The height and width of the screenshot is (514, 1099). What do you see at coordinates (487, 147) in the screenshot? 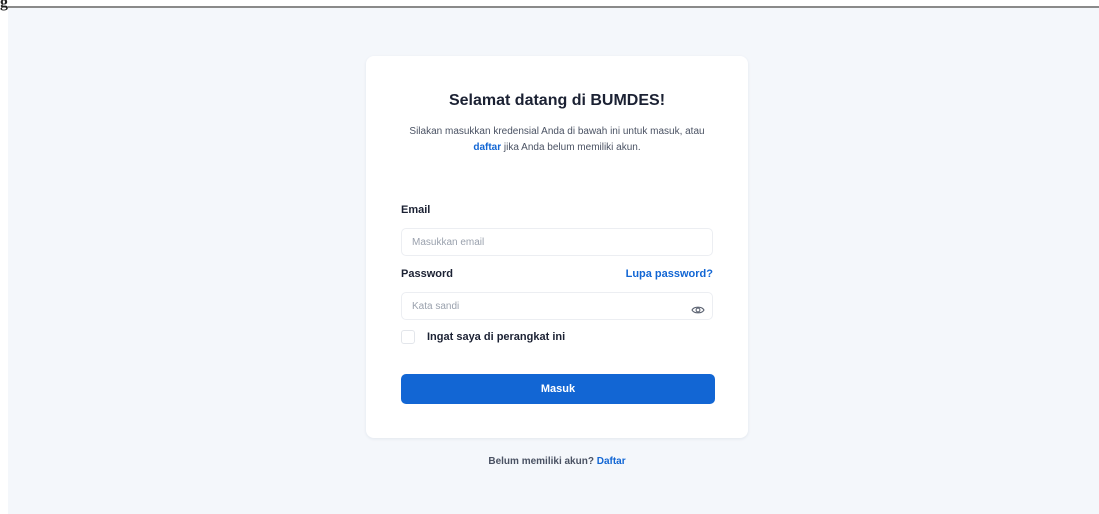
I see `register-inline-link: daftar` at bounding box center [487, 147].